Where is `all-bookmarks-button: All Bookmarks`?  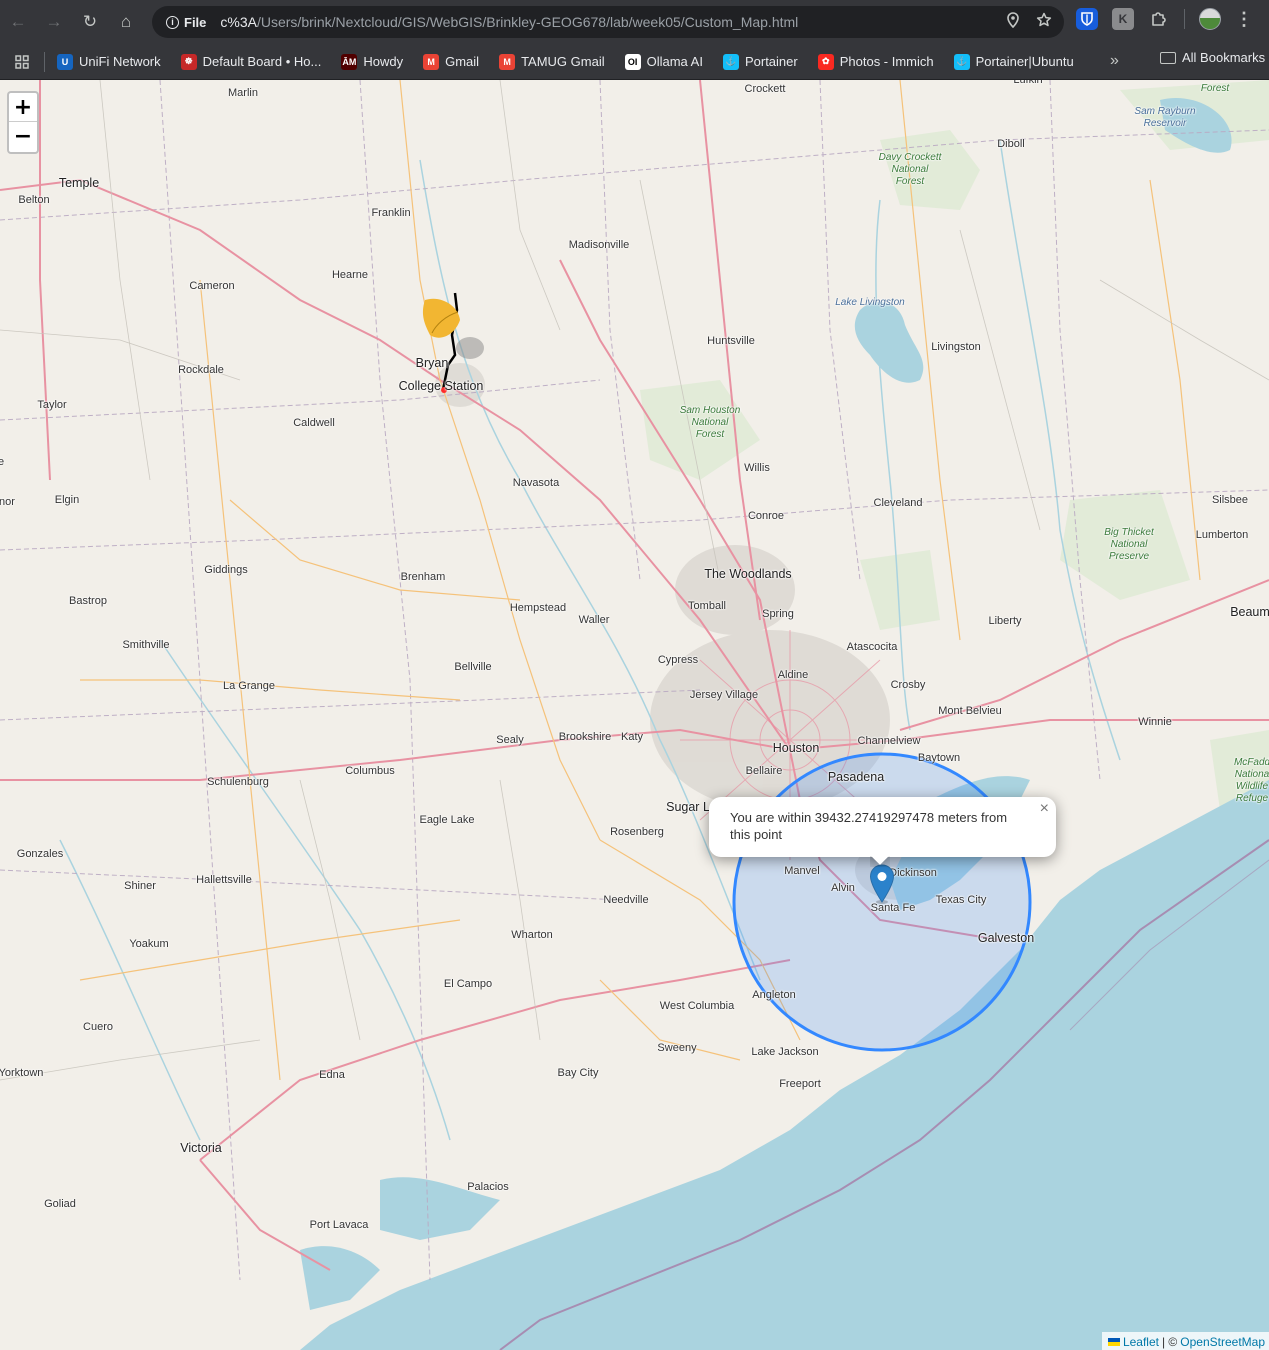
all-bookmarks-button: All Bookmarks is located at coordinates (1212, 57).